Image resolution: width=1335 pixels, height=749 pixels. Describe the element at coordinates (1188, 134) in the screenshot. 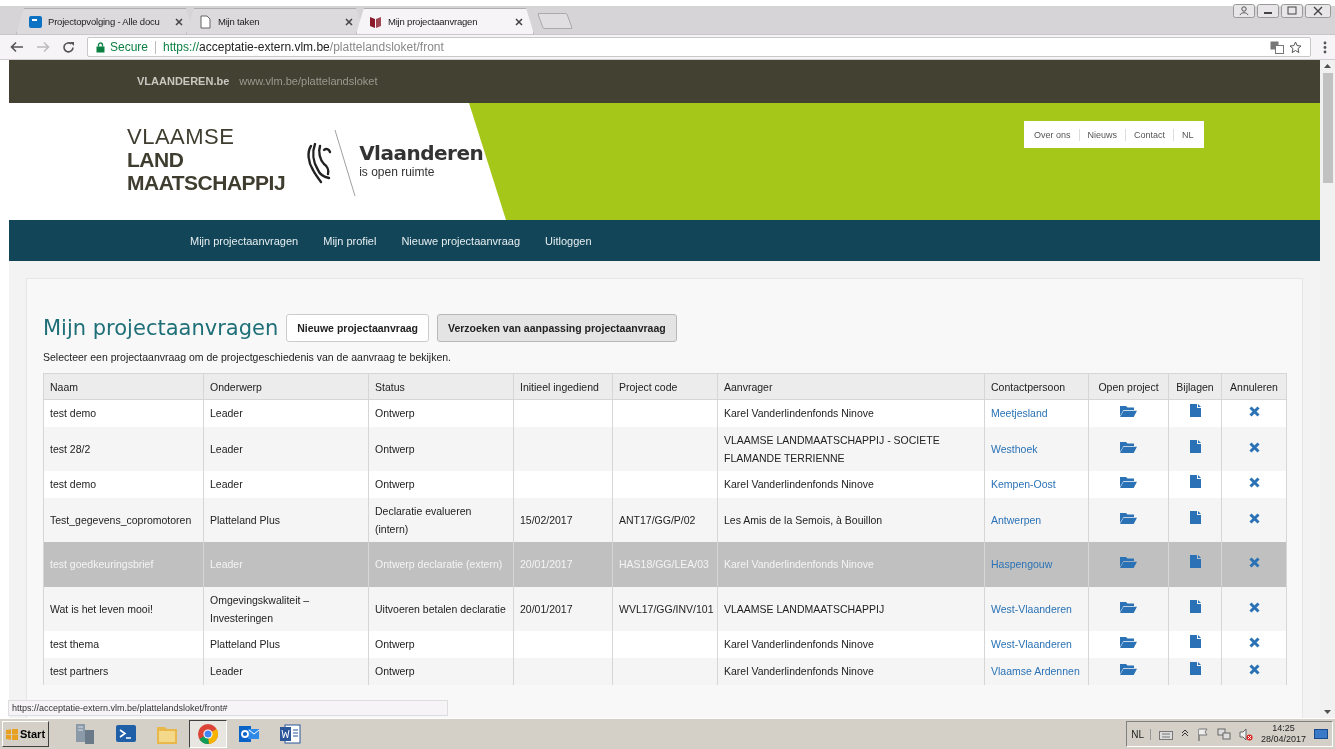

I see `utility-link: NL` at that location.